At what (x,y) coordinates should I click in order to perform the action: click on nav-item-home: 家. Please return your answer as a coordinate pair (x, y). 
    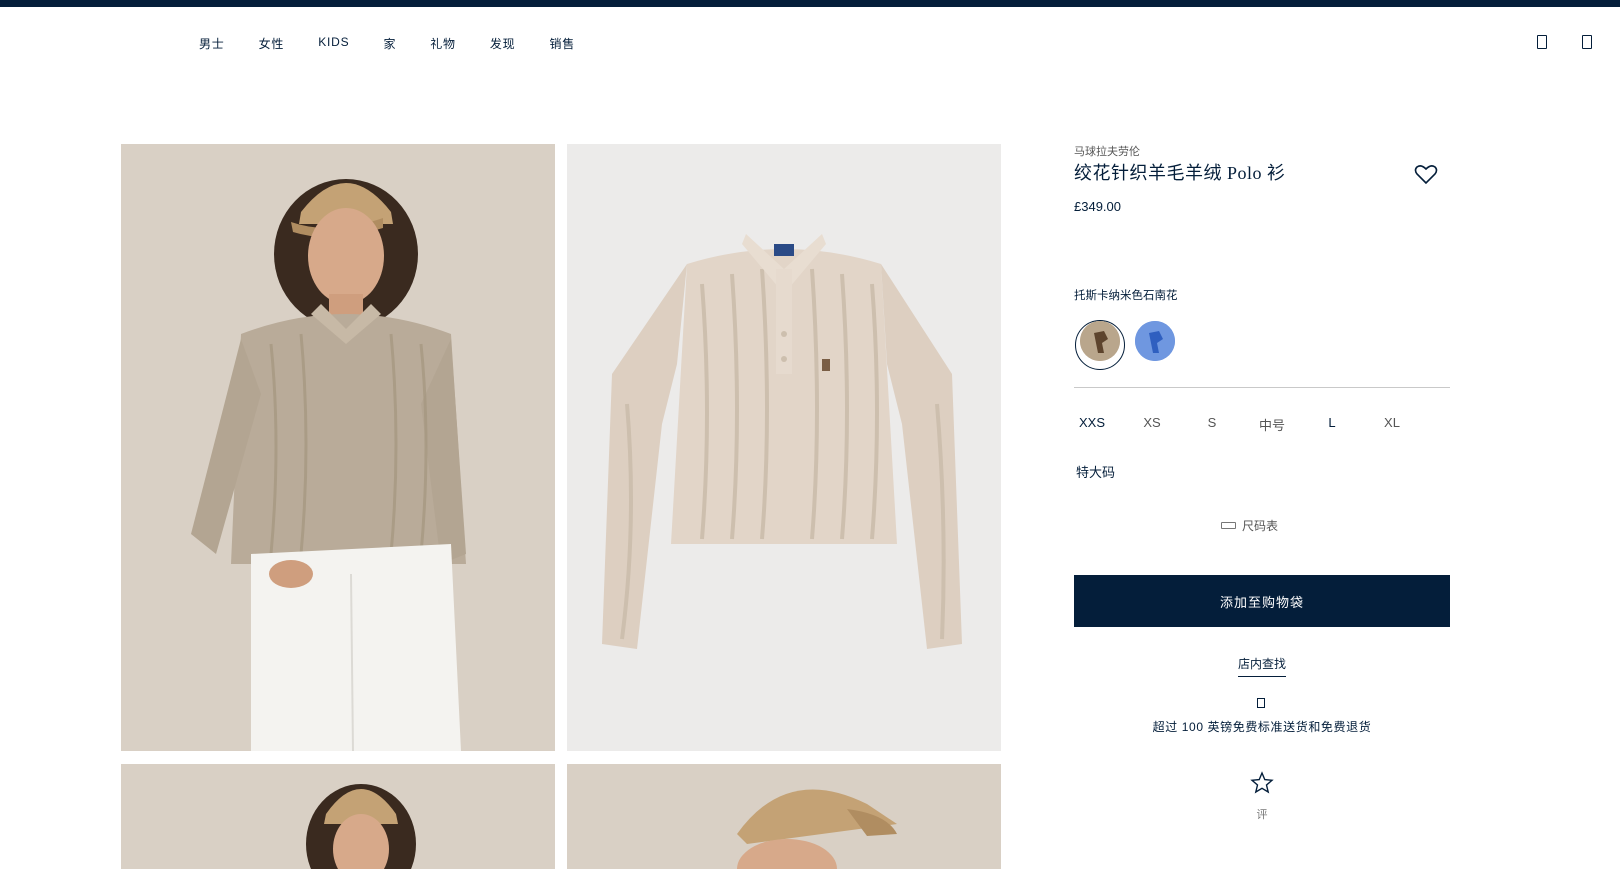
    Looking at the image, I should click on (389, 43).